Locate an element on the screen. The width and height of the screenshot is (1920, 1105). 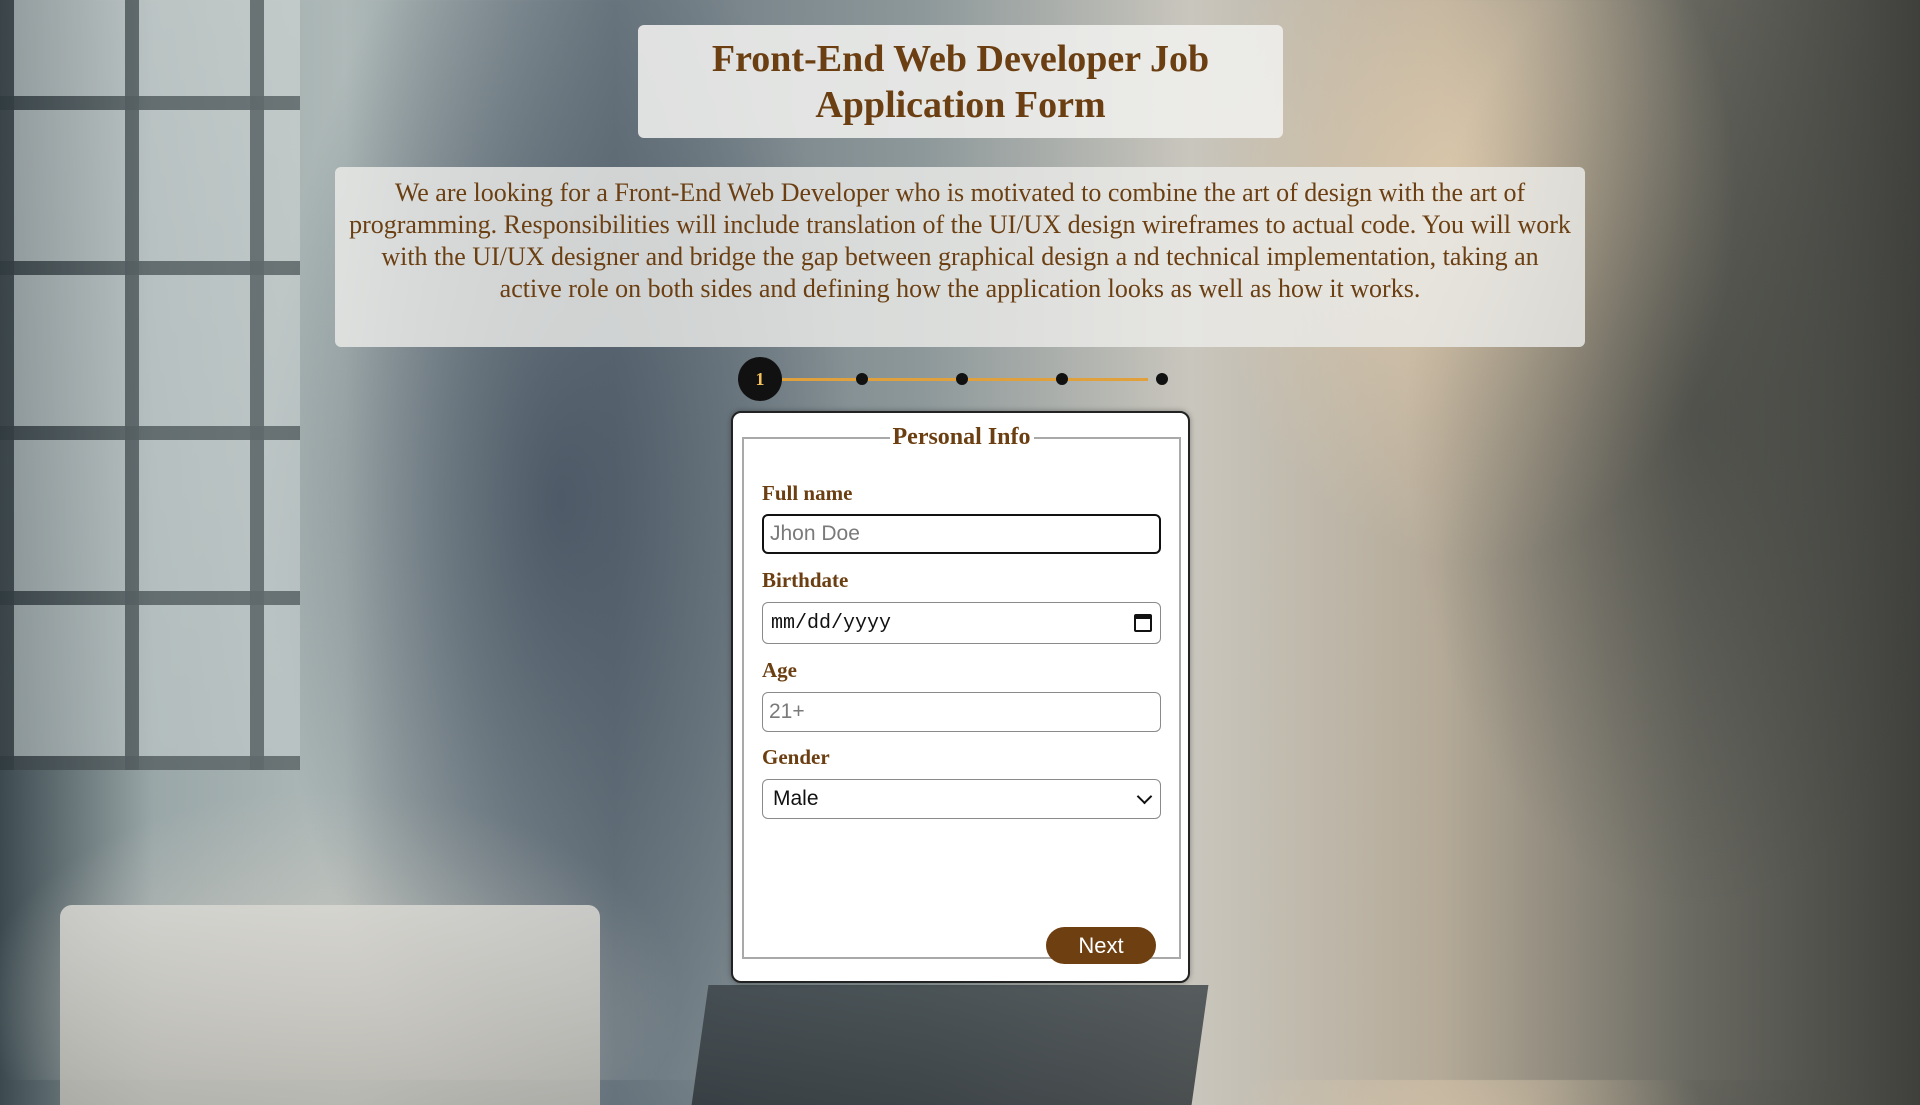
step-1-indicator: 1 is located at coordinates (760, 379).